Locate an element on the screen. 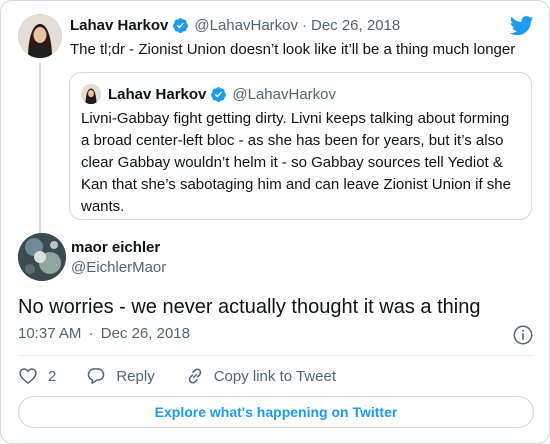  copy-link-button: Copy link to Tweet is located at coordinates (260, 376).